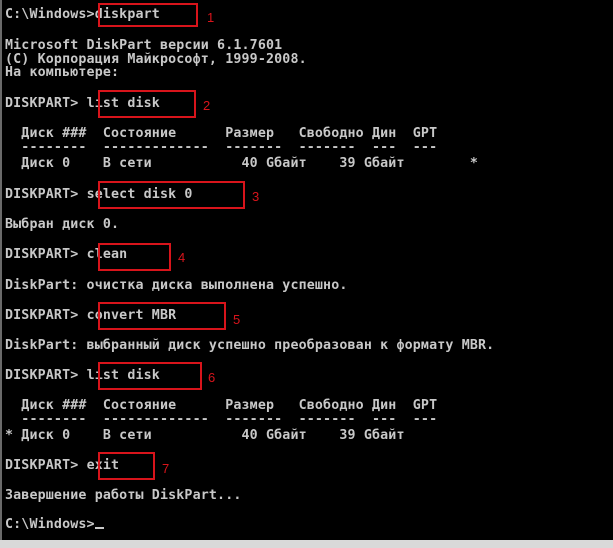 This screenshot has width=613, height=548. What do you see at coordinates (306, 544) in the screenshot?
I see `window-bottom-edge` at bounding box center [306, 544].